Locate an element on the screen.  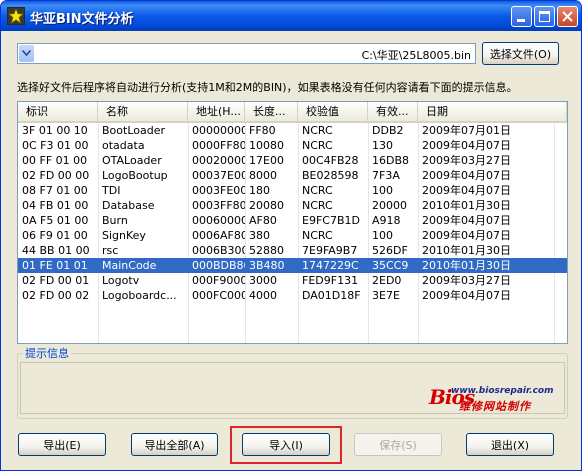
minimize-button is located at coordinates (521, 16).